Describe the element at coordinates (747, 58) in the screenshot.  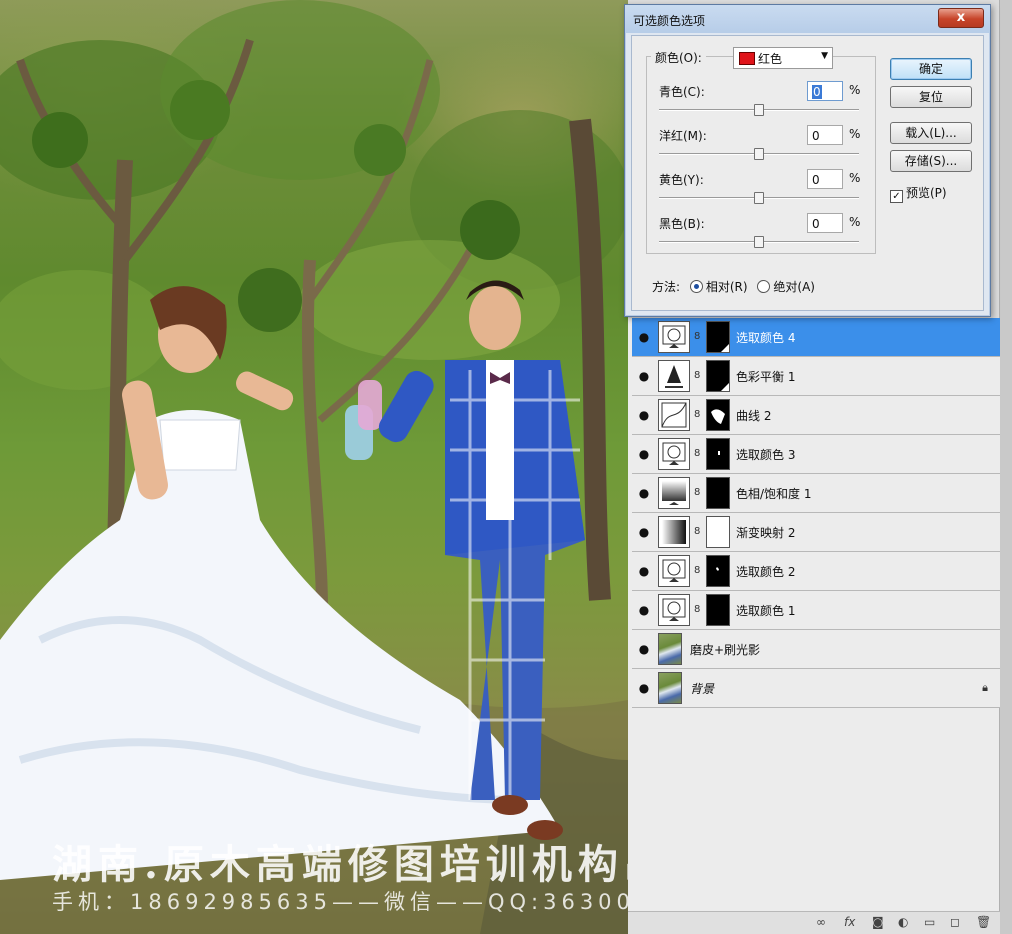
I see `color-swatch` at that location.